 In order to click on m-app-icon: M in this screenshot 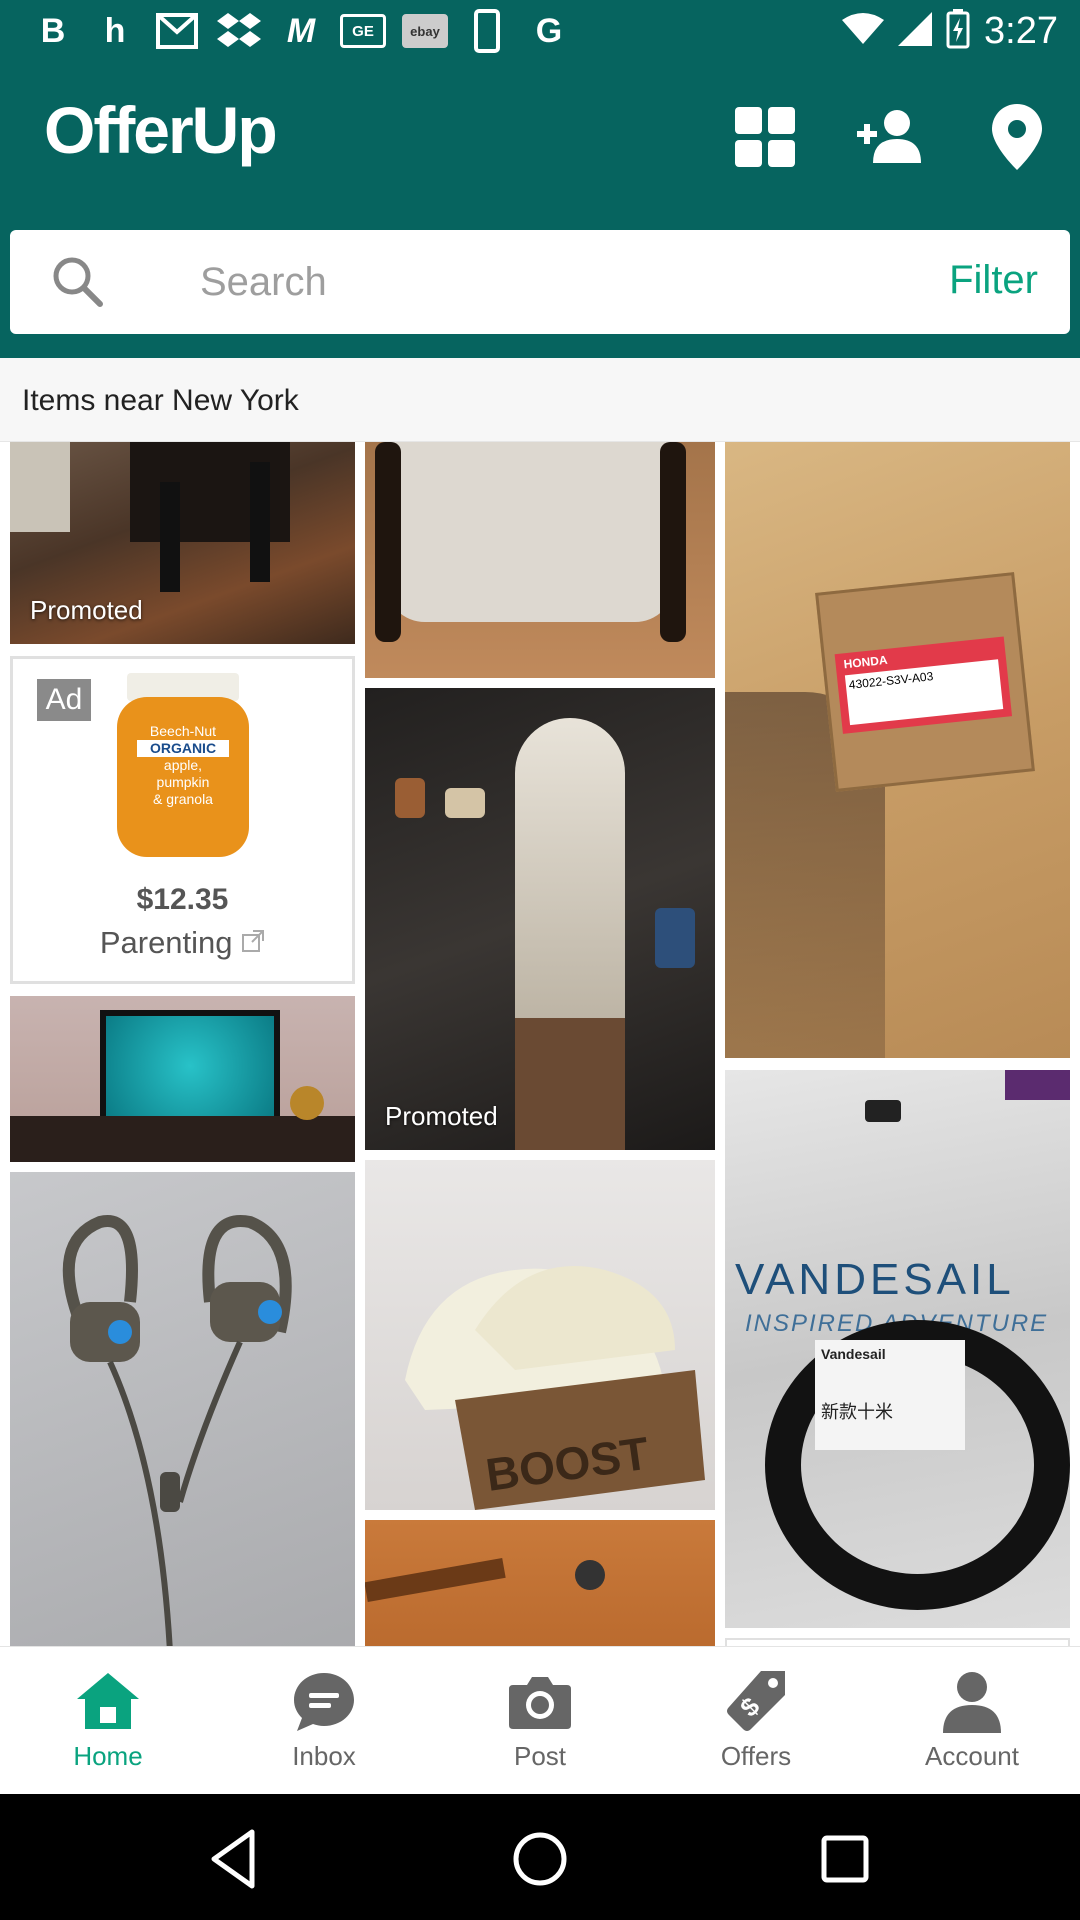, I will do `click(301, 30)`.